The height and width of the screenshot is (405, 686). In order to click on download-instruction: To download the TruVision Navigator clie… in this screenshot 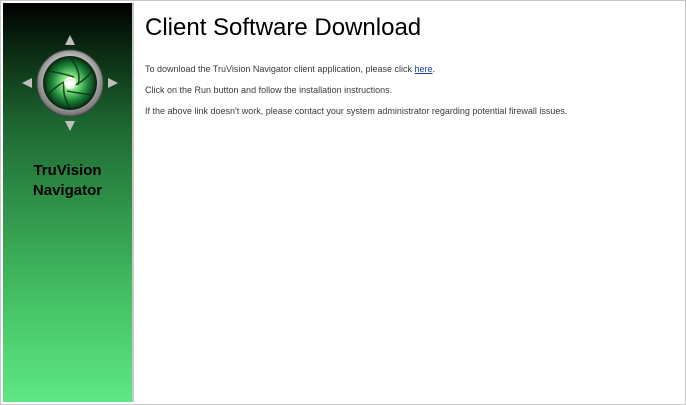, I will do `click(410, 69)`.